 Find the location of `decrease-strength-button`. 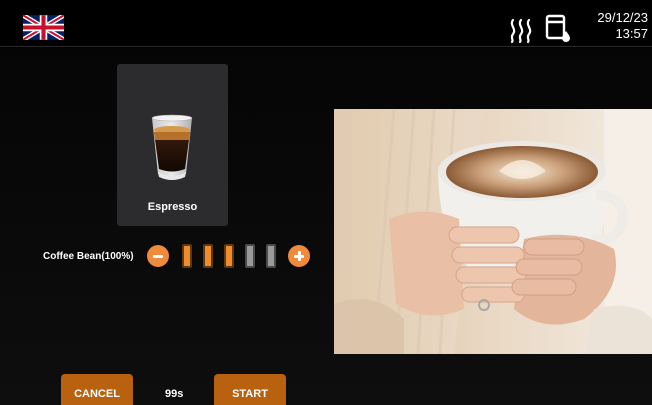

decrease-strength-button is located at coordinates (158, 256).